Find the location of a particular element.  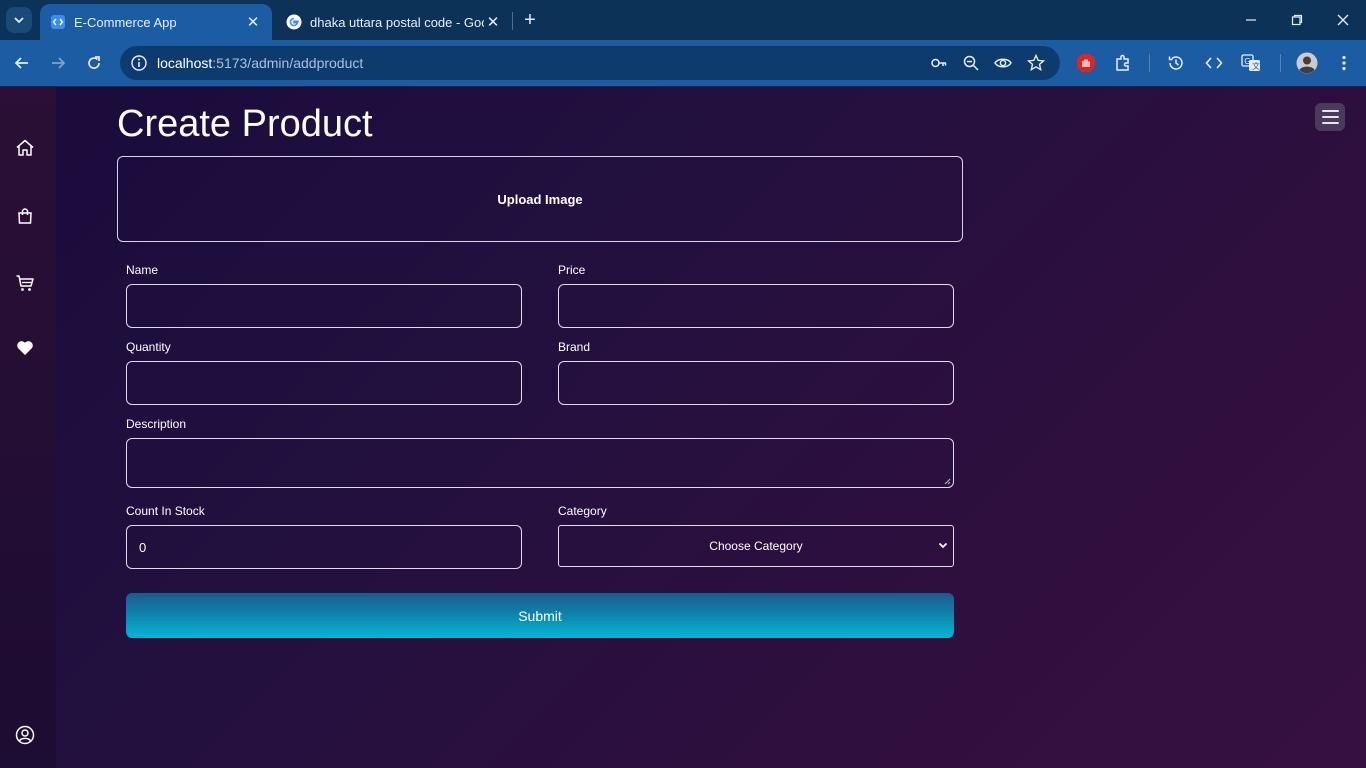

tab-title: E-Commerce App is located at coordinates (125, 22).